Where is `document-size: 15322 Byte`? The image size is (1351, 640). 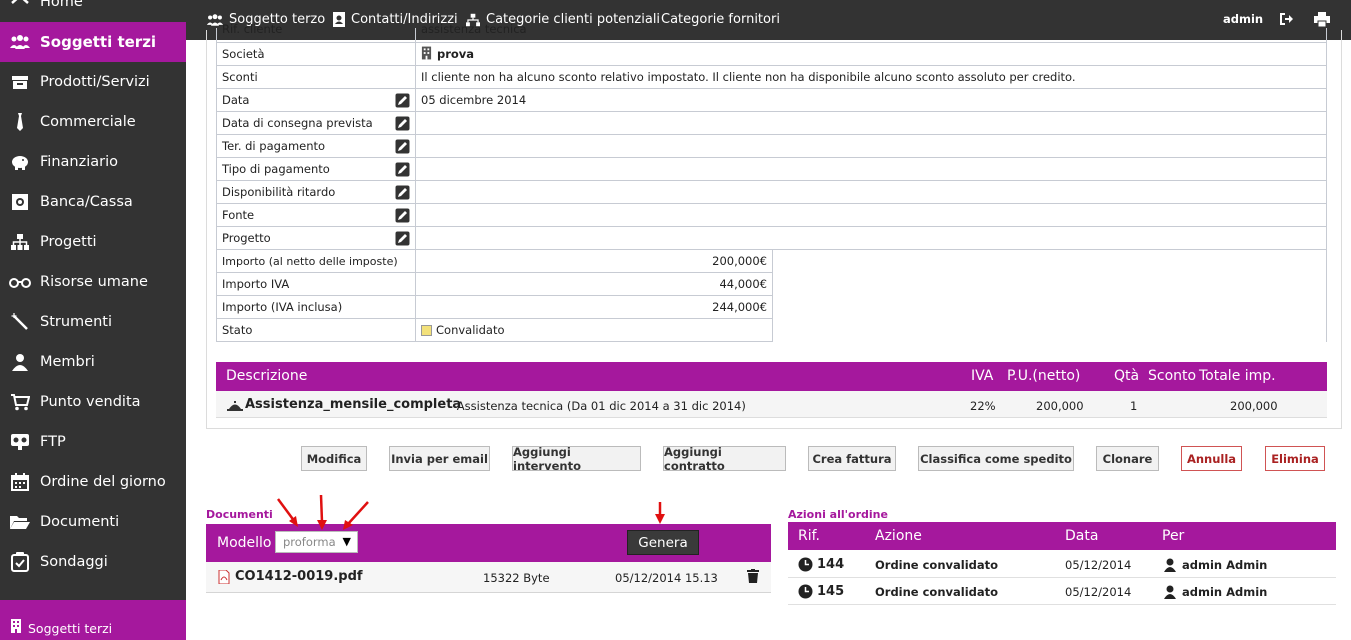
document-size: 15322 Byte is located at coordinates (516, 578).